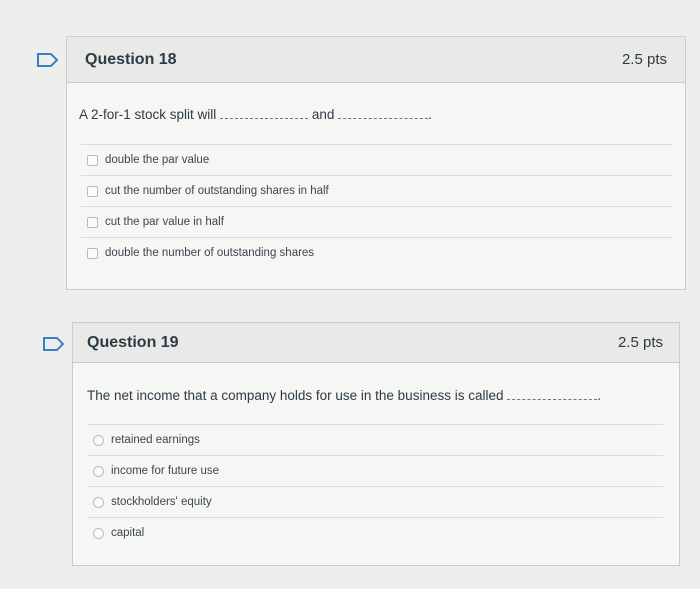 This screenshot has width=700, height=589. I want to click on answer-option: capital, so click(375, 532).